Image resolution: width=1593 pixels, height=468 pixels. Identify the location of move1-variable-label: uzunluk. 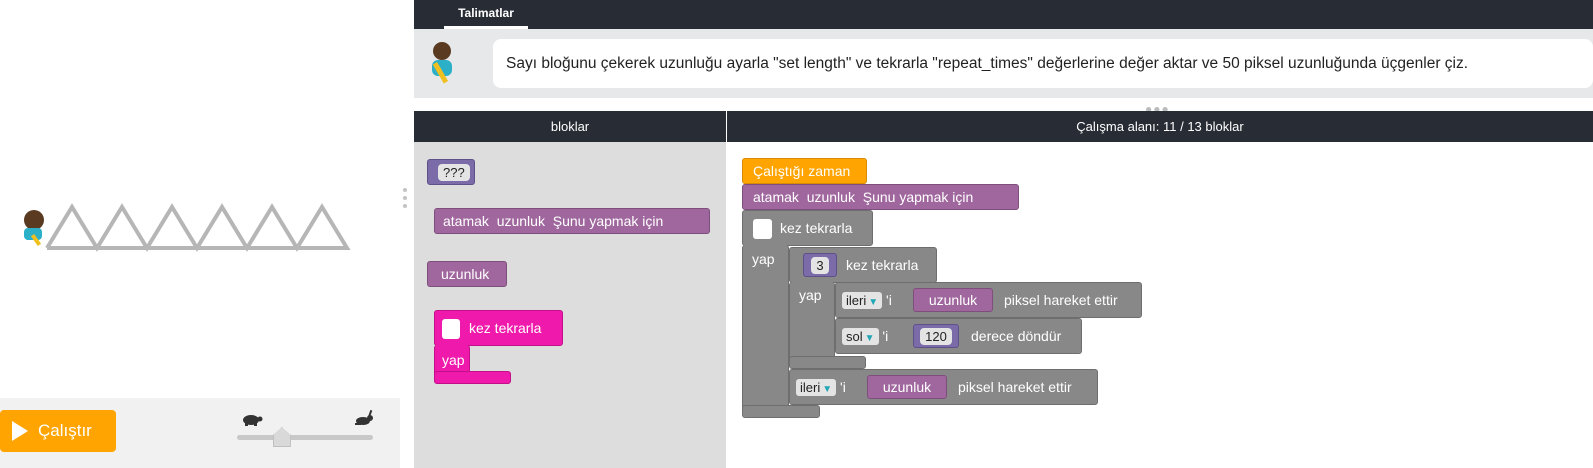
(953, 300).